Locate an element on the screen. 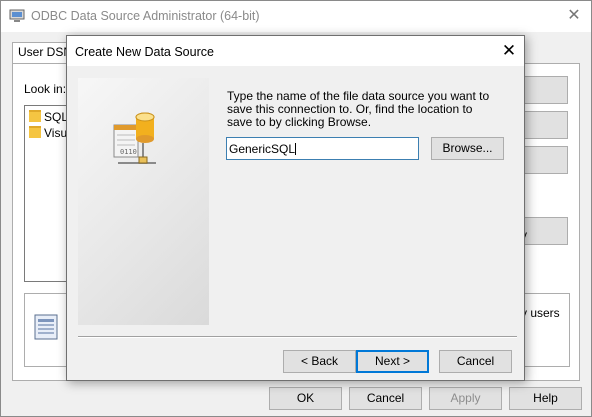 This screenshot has height=417, width=592. info-text: y users is located at coordinates (540, 313).